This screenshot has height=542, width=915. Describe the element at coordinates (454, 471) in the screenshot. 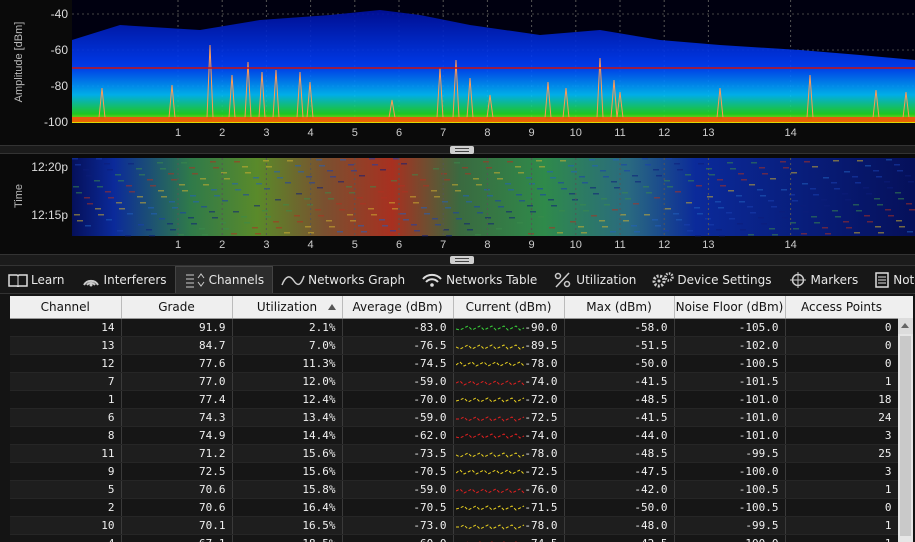

I see `table-row: 9 72.5 15.6% -70.5 -72.5 -47.5 -100.0 3` at that location.